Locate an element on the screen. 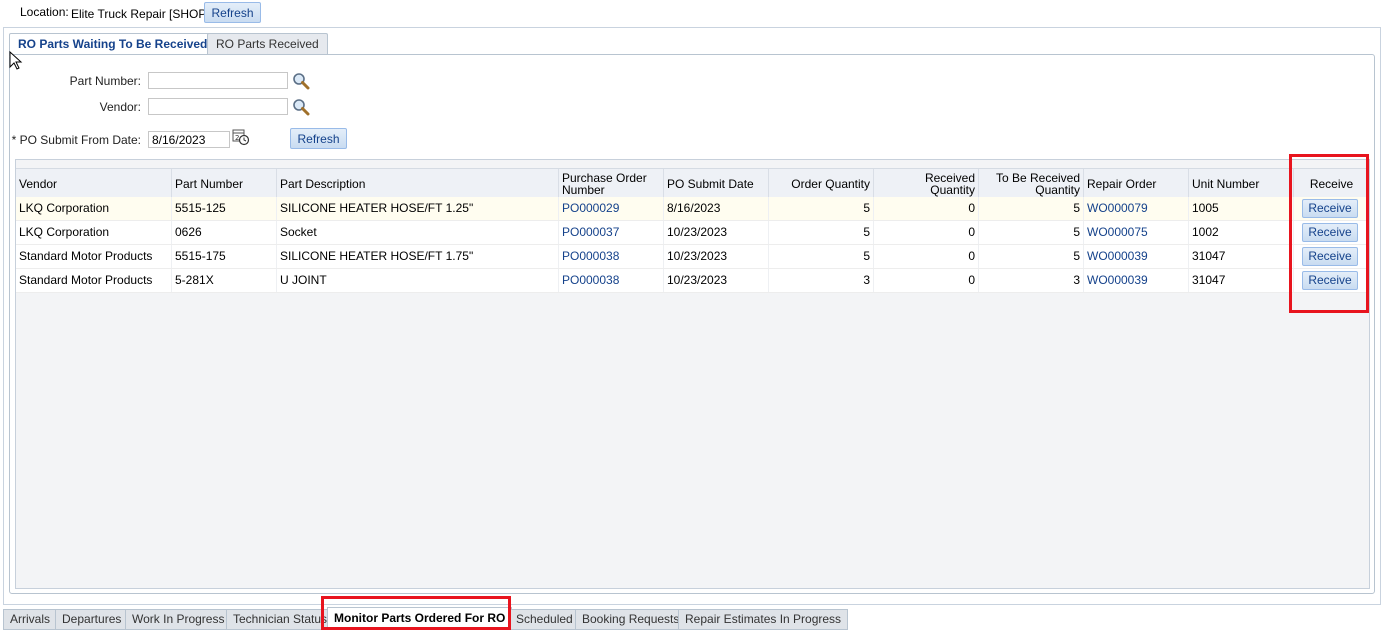 The height and width of the screenshot is (631, 1389). cell-order-quantity: 3 is located at coordinates (821, 280).